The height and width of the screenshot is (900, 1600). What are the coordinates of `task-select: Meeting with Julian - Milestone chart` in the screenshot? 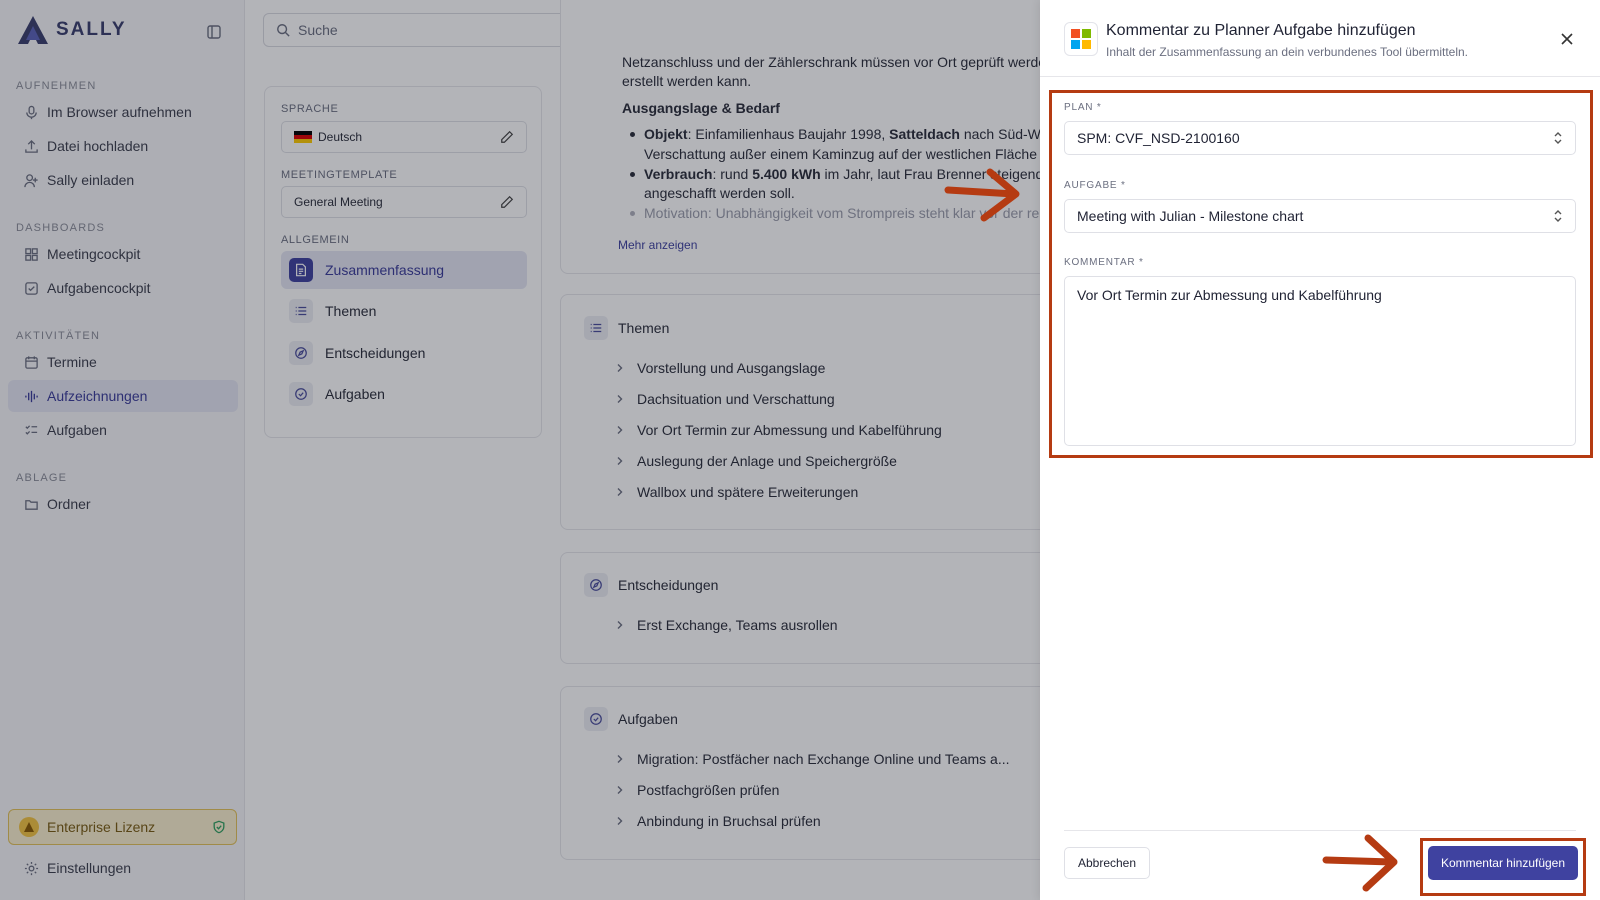 It's located at (1320, 216).